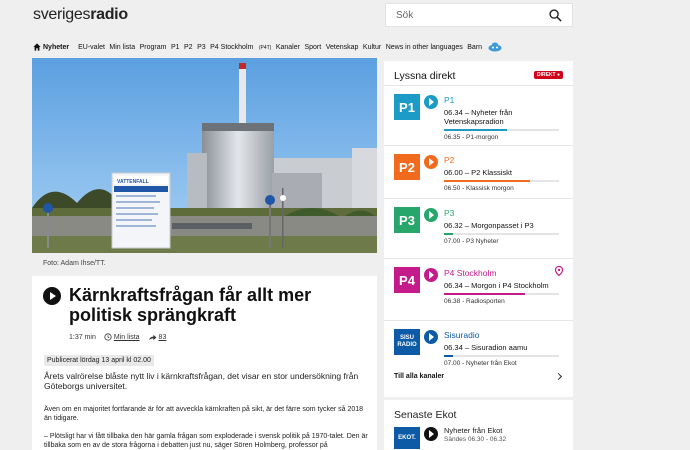 The width and height of the screenshot is (690, 450). What do you see at coordinates (74, 263) in the screenshot?
I see `photo-caption: Foto: Adam Ihse/TT.` at bounding box center [74, 263].